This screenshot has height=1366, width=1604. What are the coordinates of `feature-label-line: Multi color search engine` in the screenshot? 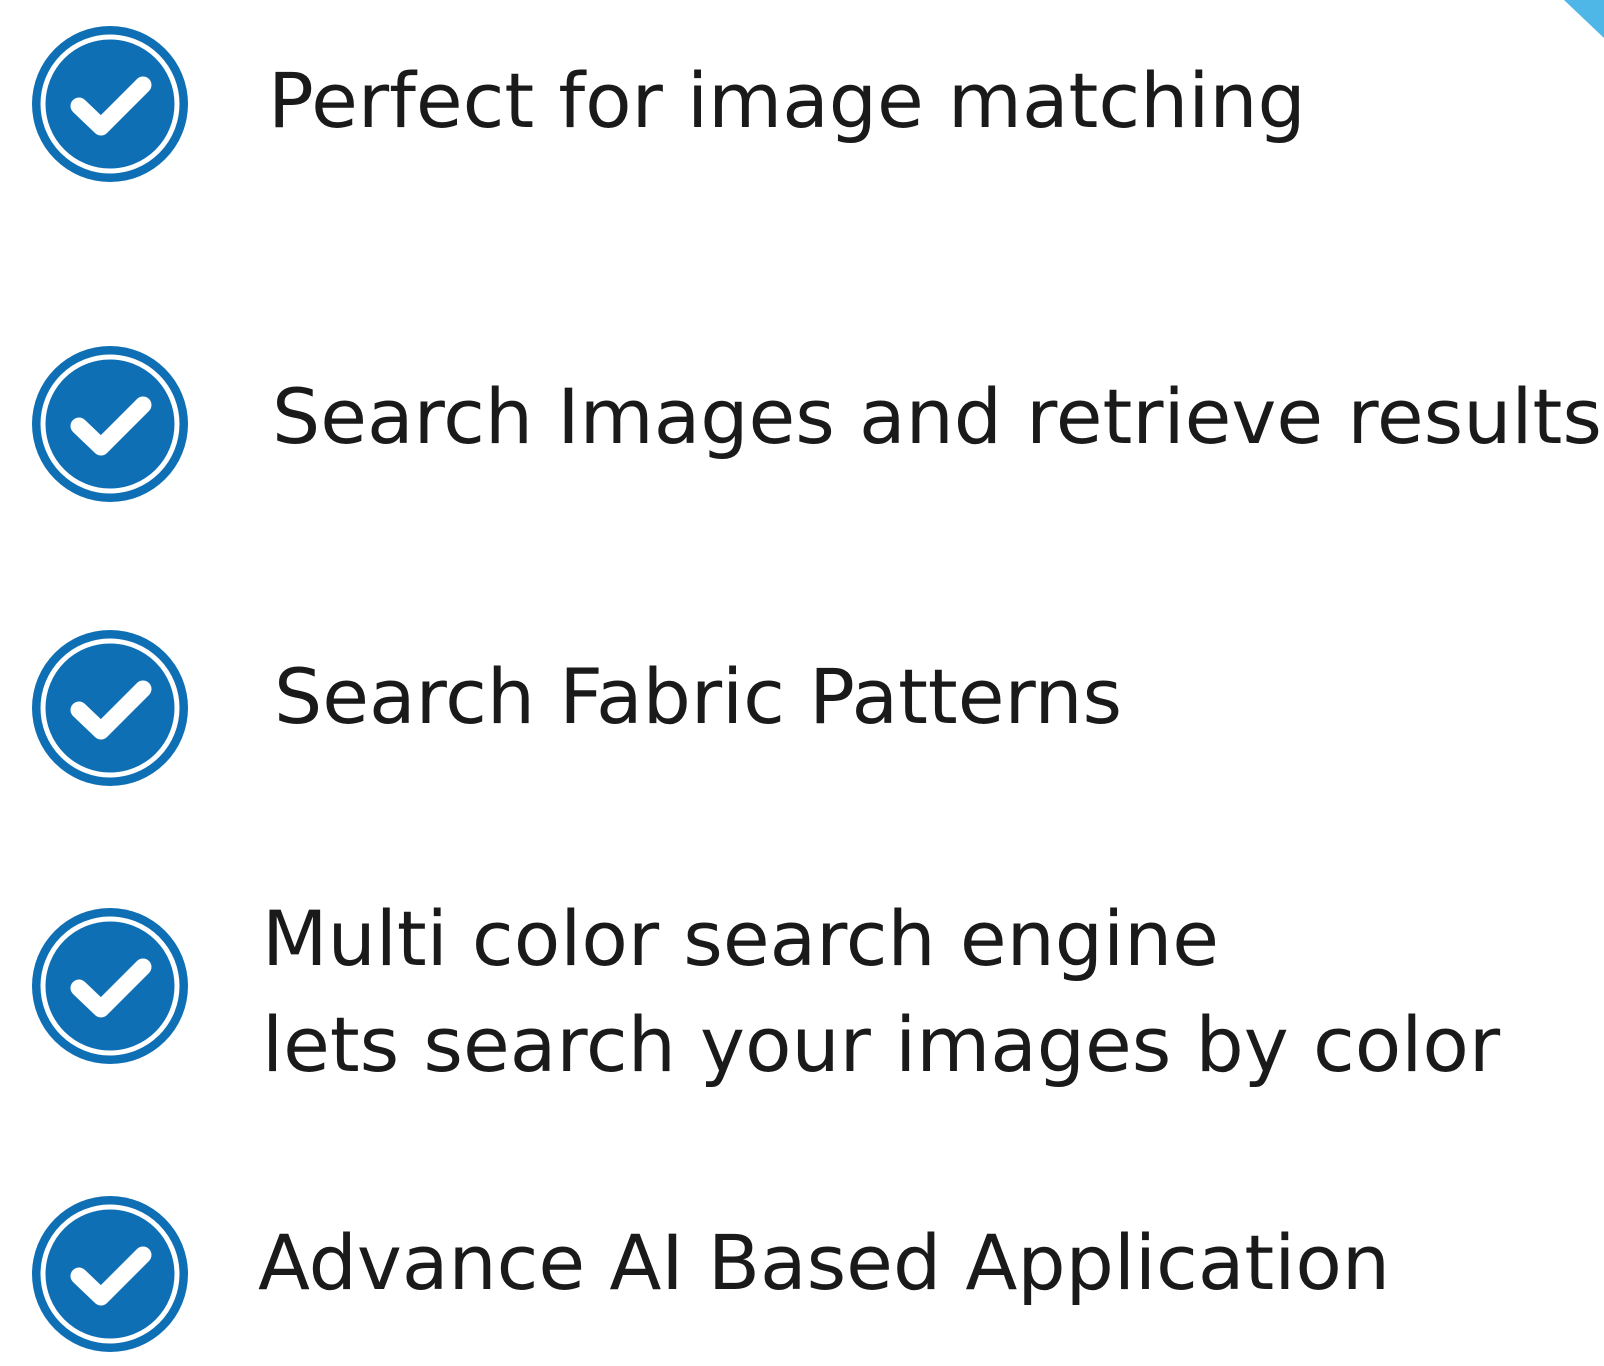 It's located at (741, 938).